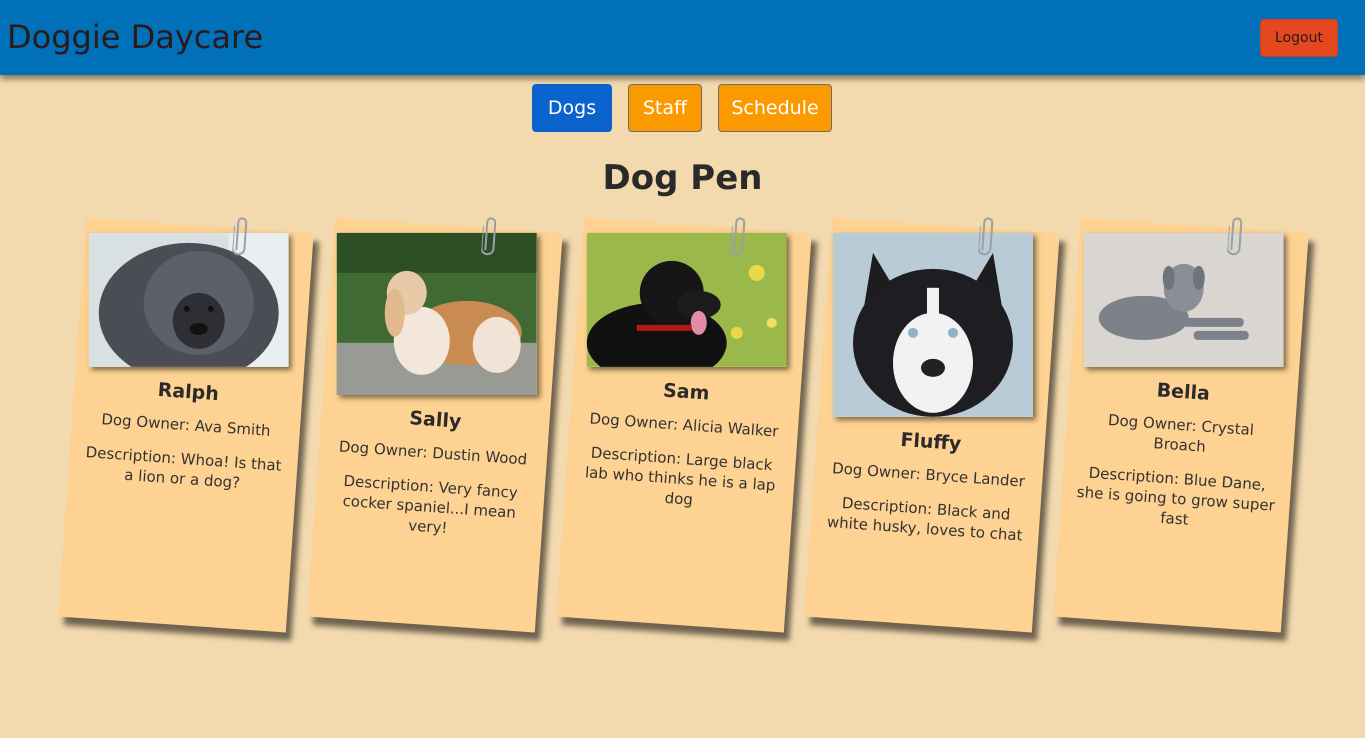 The width and height of the screenshot is (1365, 738). I want to click on dog-owner: Dog Owner: Dustin Wood, so click(433, 453).